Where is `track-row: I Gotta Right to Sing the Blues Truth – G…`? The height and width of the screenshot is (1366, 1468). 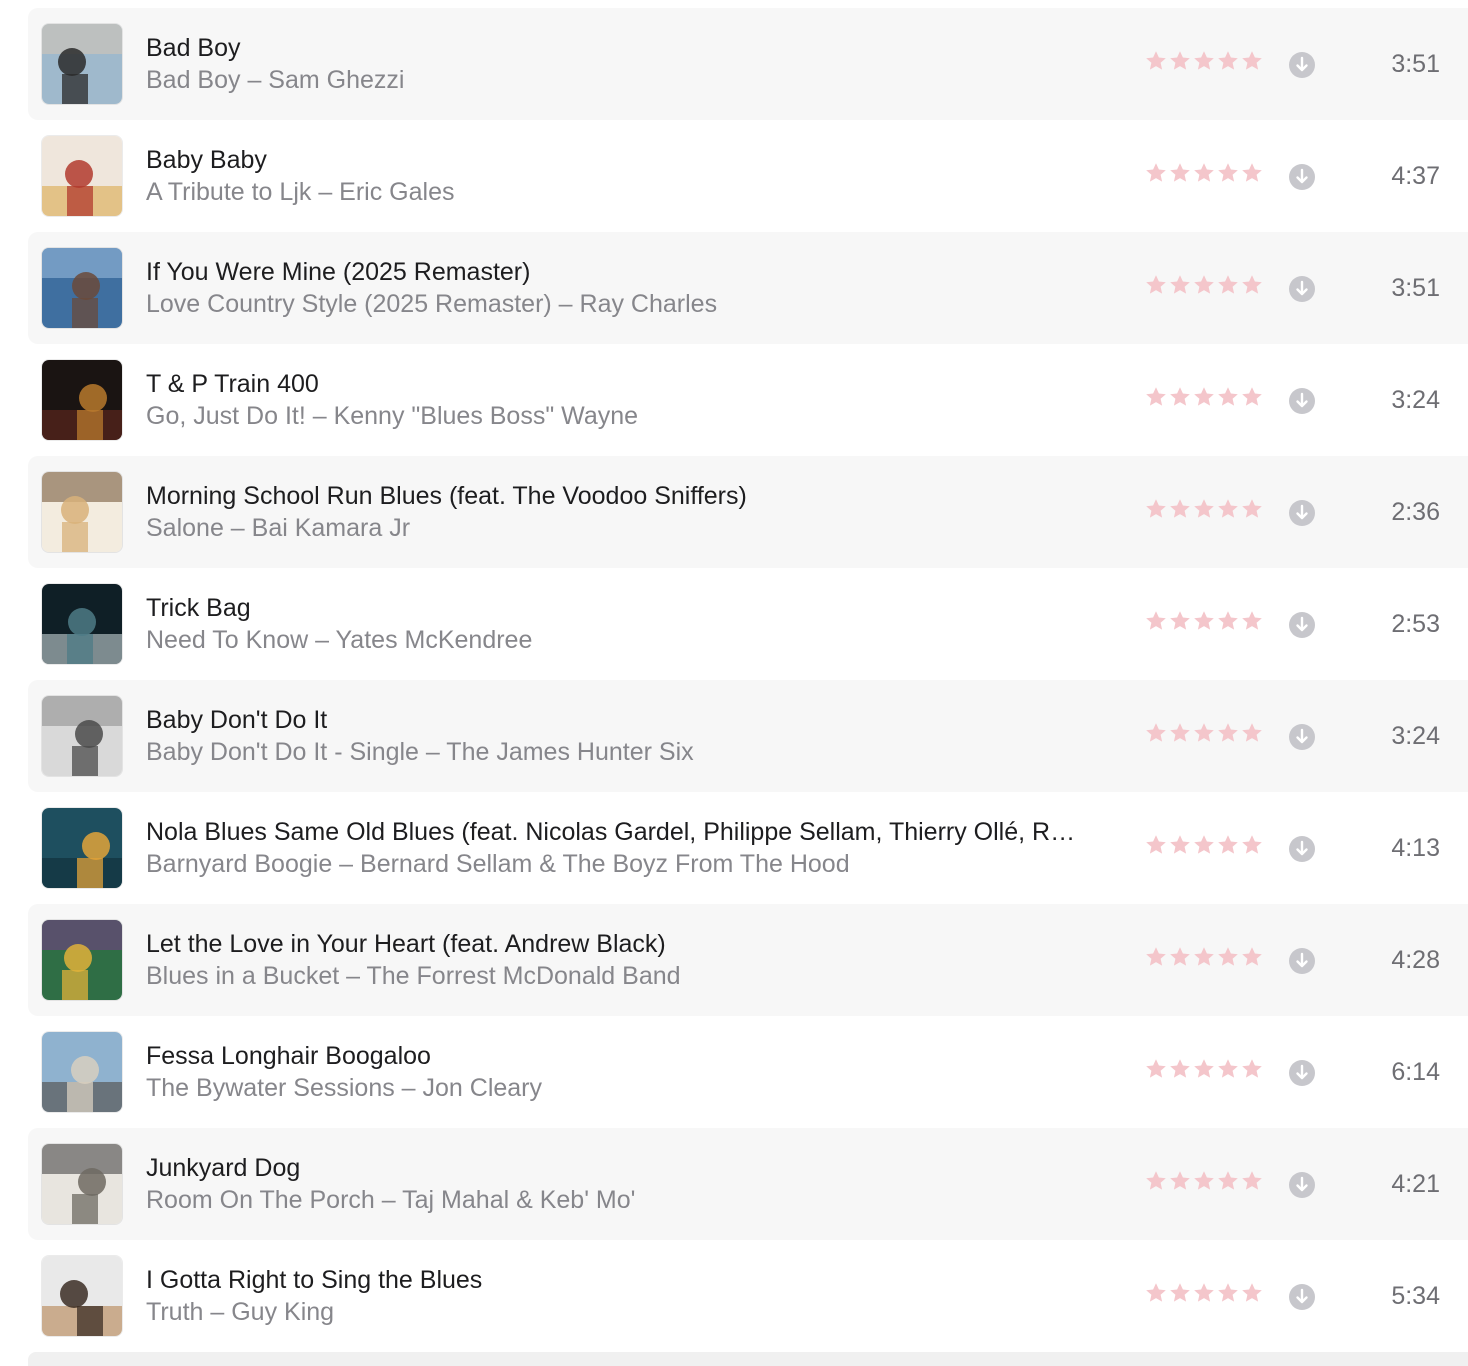 track-row: I Gotta Right to Sing the Blues Truth – G… is located at coordinates (748, 1296).